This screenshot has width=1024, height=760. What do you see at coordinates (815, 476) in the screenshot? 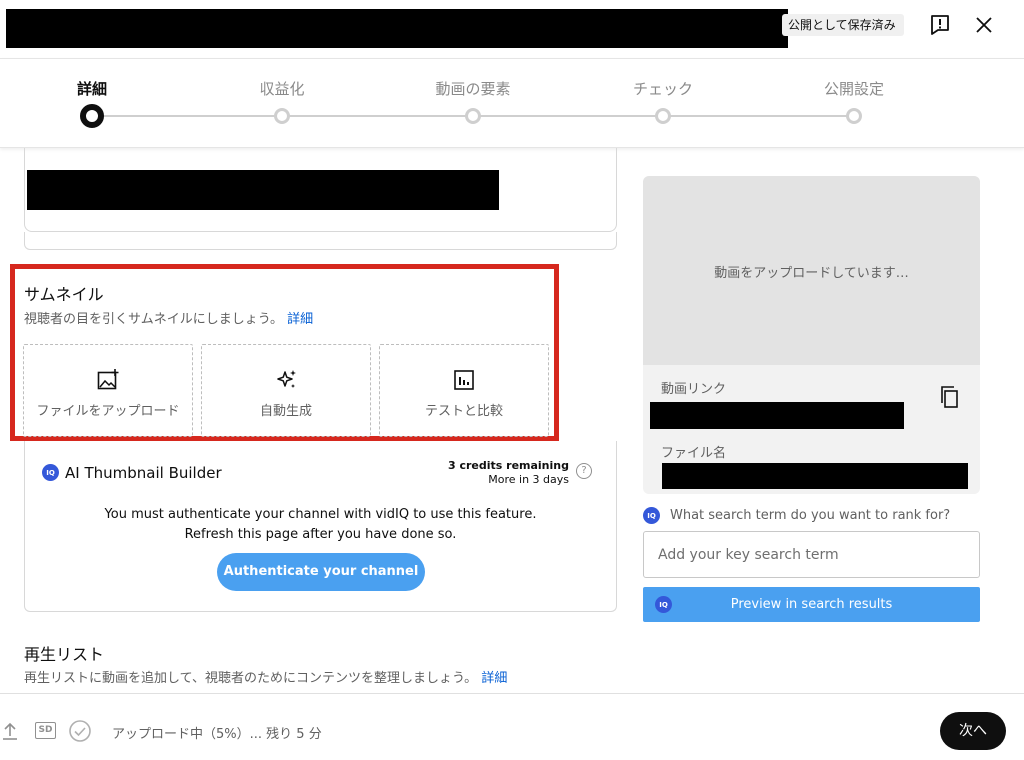
I see `redacted-filename` at bounding box center [815, 476].